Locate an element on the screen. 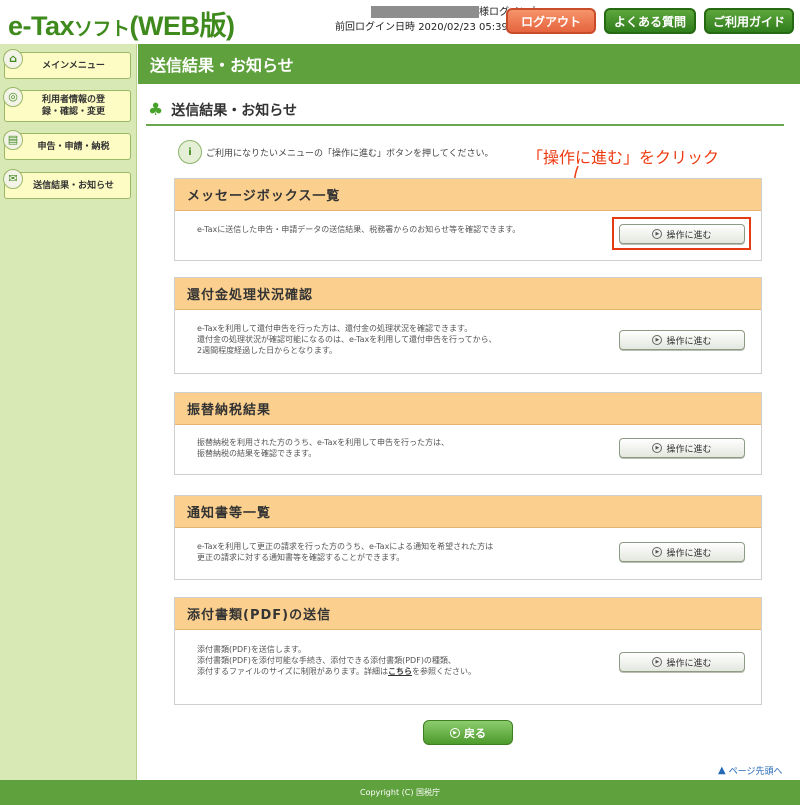  description-line: 添付するファイルのサイズに制限があります。詳細はこちらを参照ください。 is located at coordinates (397, 671).